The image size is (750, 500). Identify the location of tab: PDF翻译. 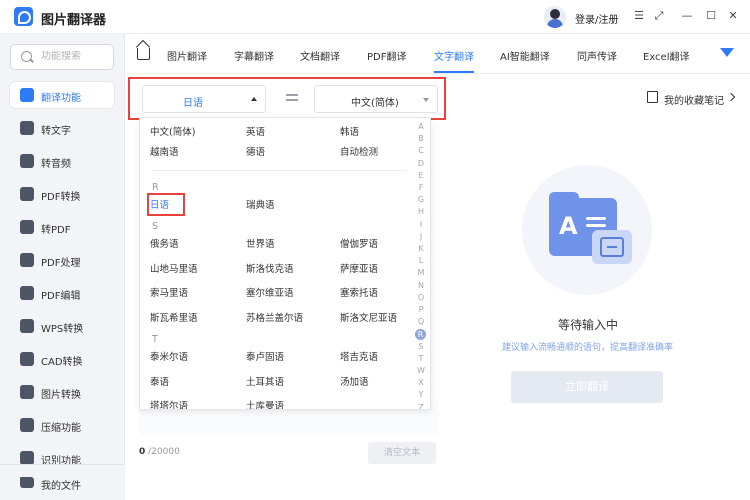
(386, 55).